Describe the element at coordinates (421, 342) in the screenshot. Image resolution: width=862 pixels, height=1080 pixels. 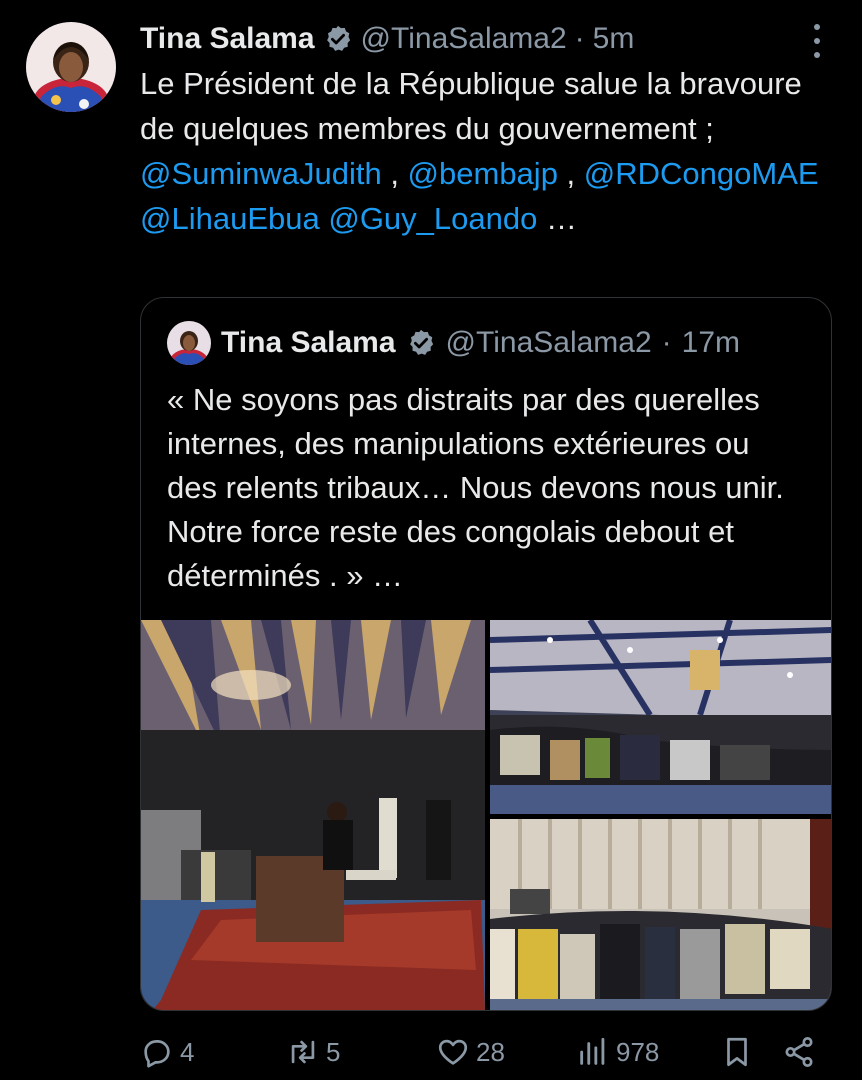
I see `quoted-verified-badge-icon` at that location.